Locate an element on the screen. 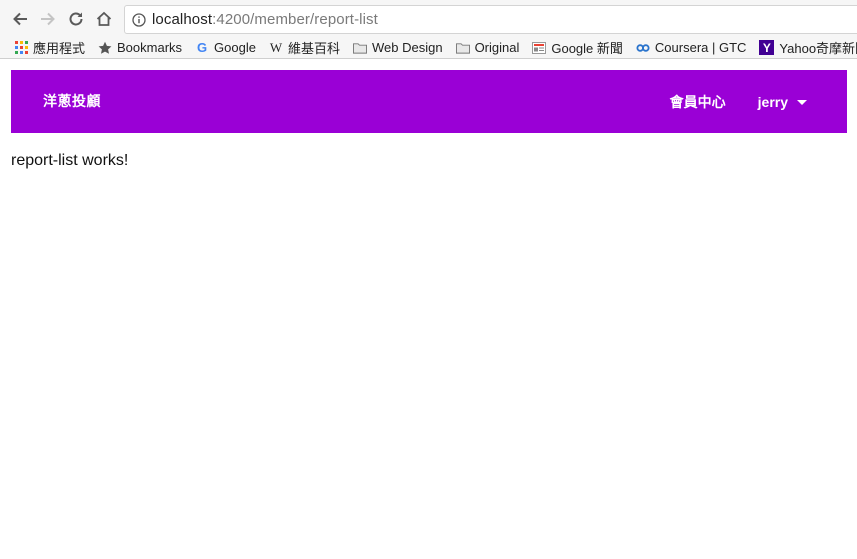 This screenshot has height=559, width=857. bookmark-label: 應用程式 is located at coordinates (59, 48).